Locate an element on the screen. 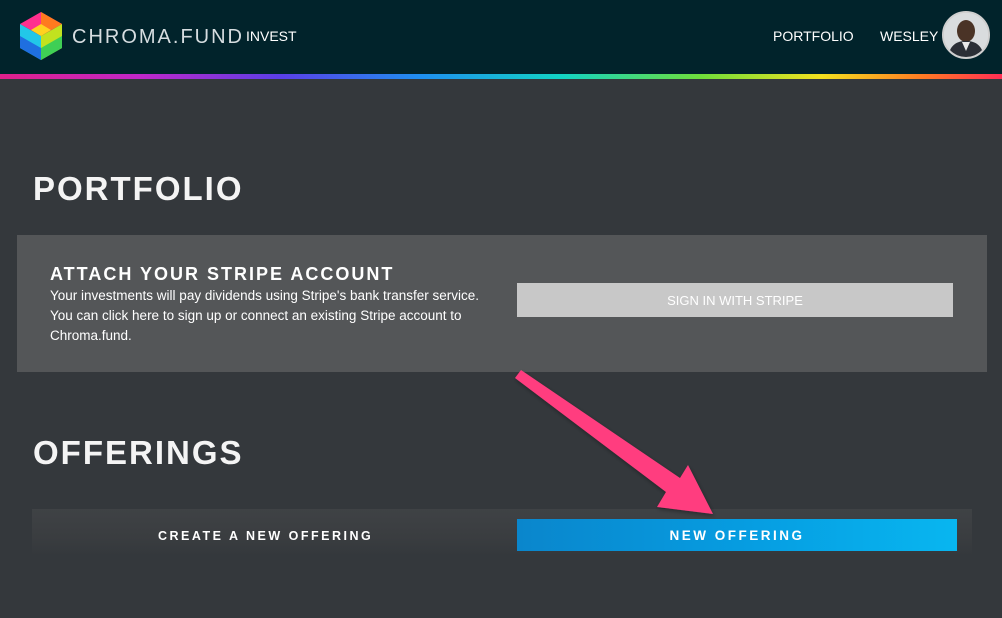  user-avatar is located at coordinates (966, 35).